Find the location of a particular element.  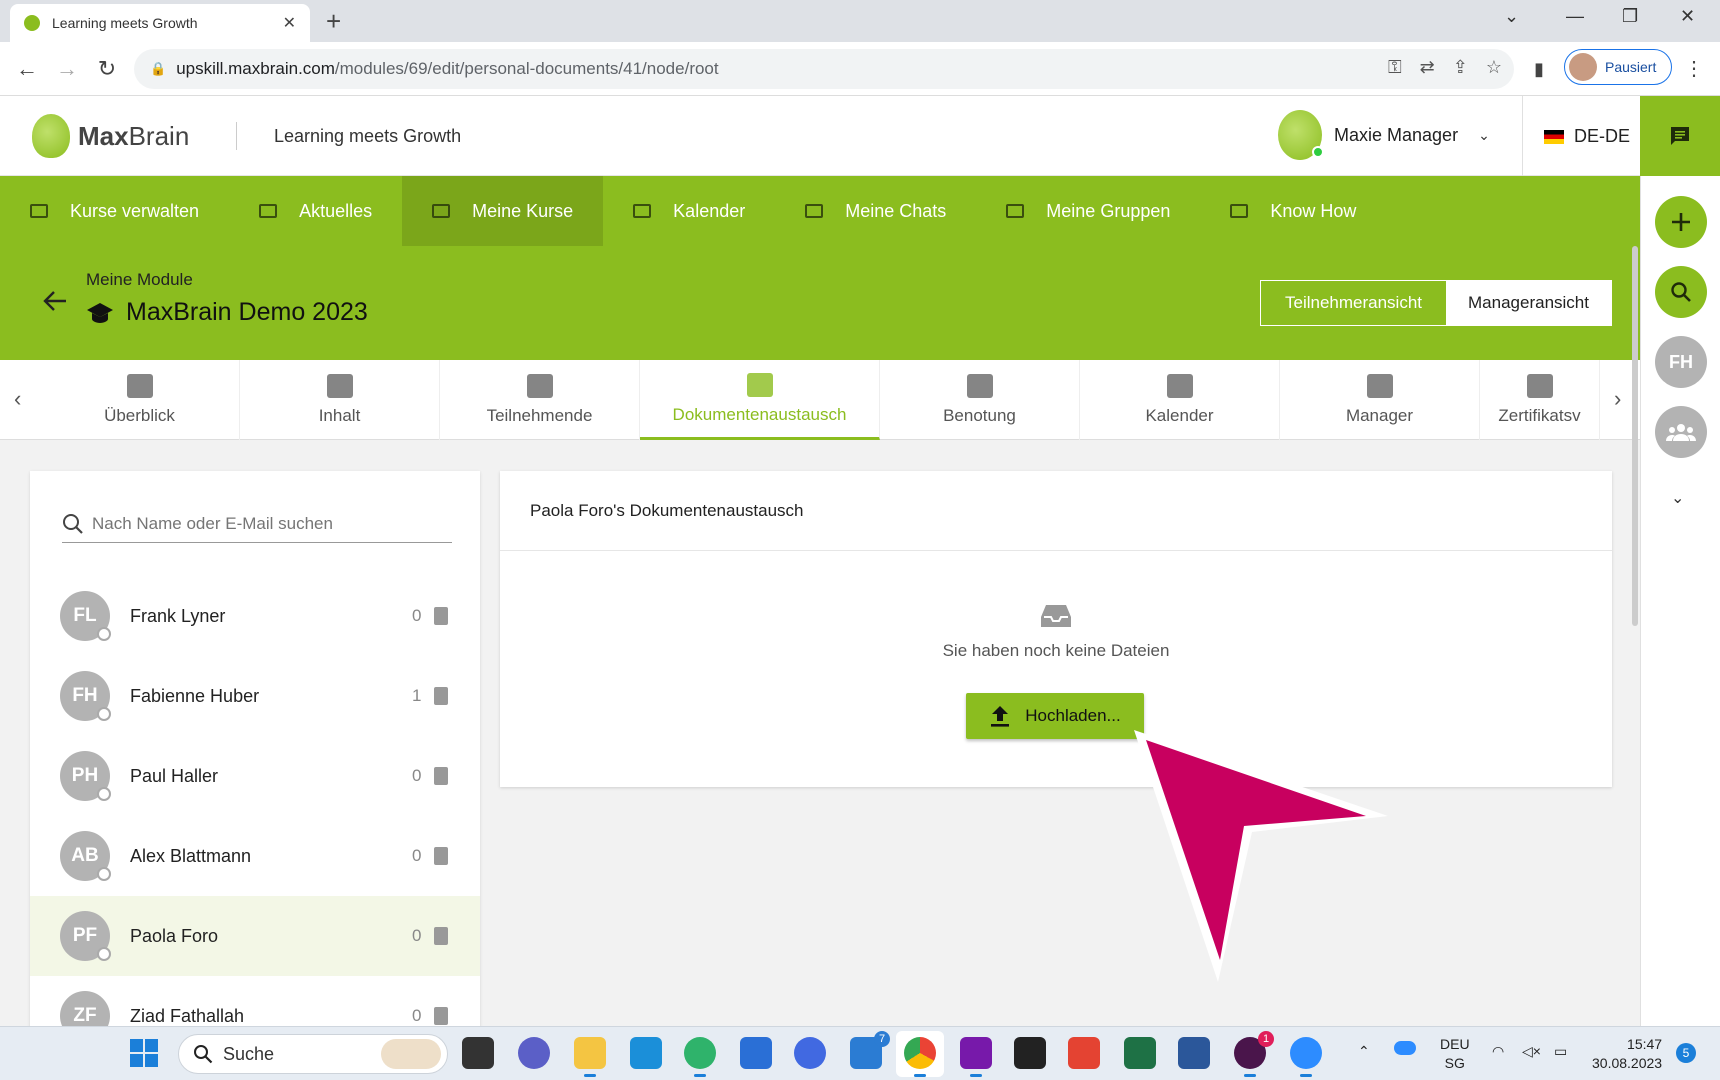

windows-start-icon is located at coordinates (144, 1053).